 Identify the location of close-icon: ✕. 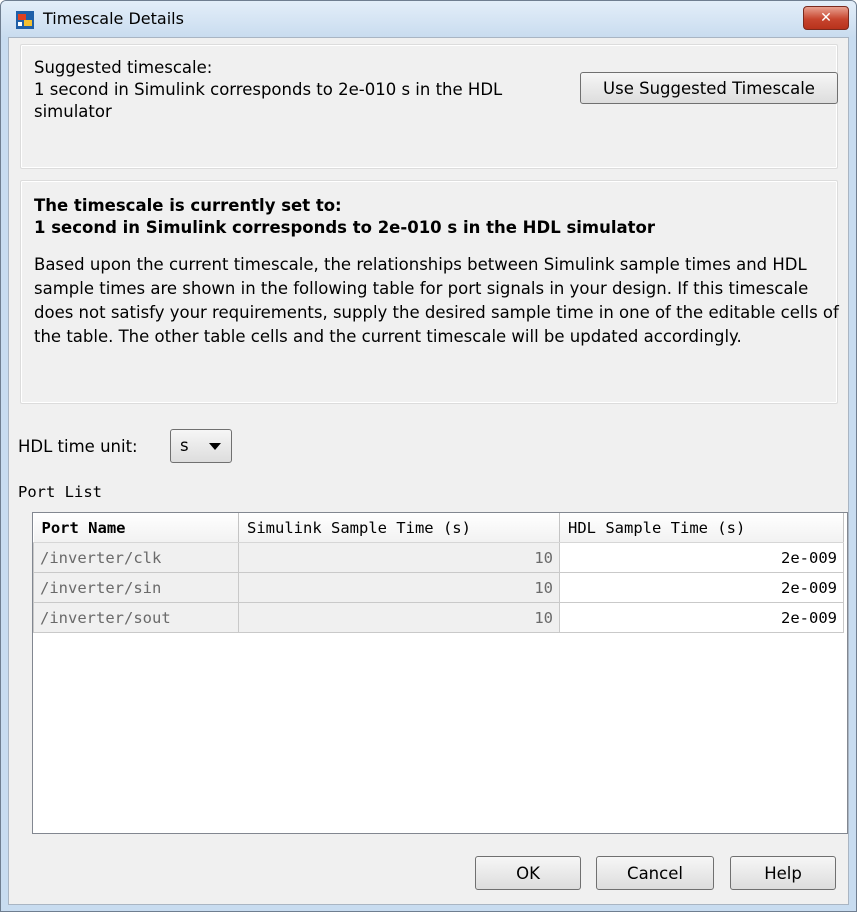
(826, 18).